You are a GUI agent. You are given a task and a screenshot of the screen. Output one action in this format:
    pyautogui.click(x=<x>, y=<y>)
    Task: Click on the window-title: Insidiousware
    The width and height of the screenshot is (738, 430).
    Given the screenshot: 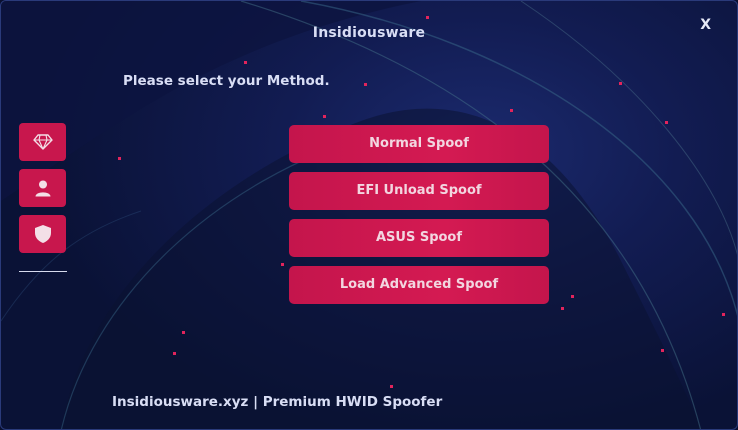 What is the action you would take?
    pyautogui.click(x=369, y=33)
    